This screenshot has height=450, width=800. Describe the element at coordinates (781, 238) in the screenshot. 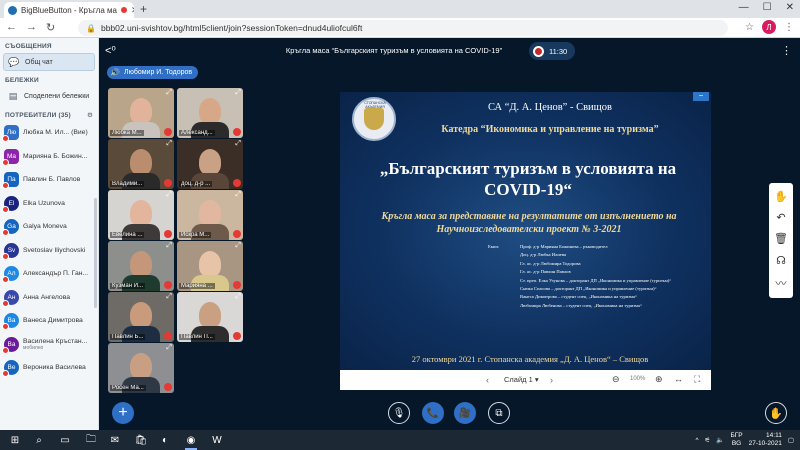

I see `trash-icon: 🗑` at that location.